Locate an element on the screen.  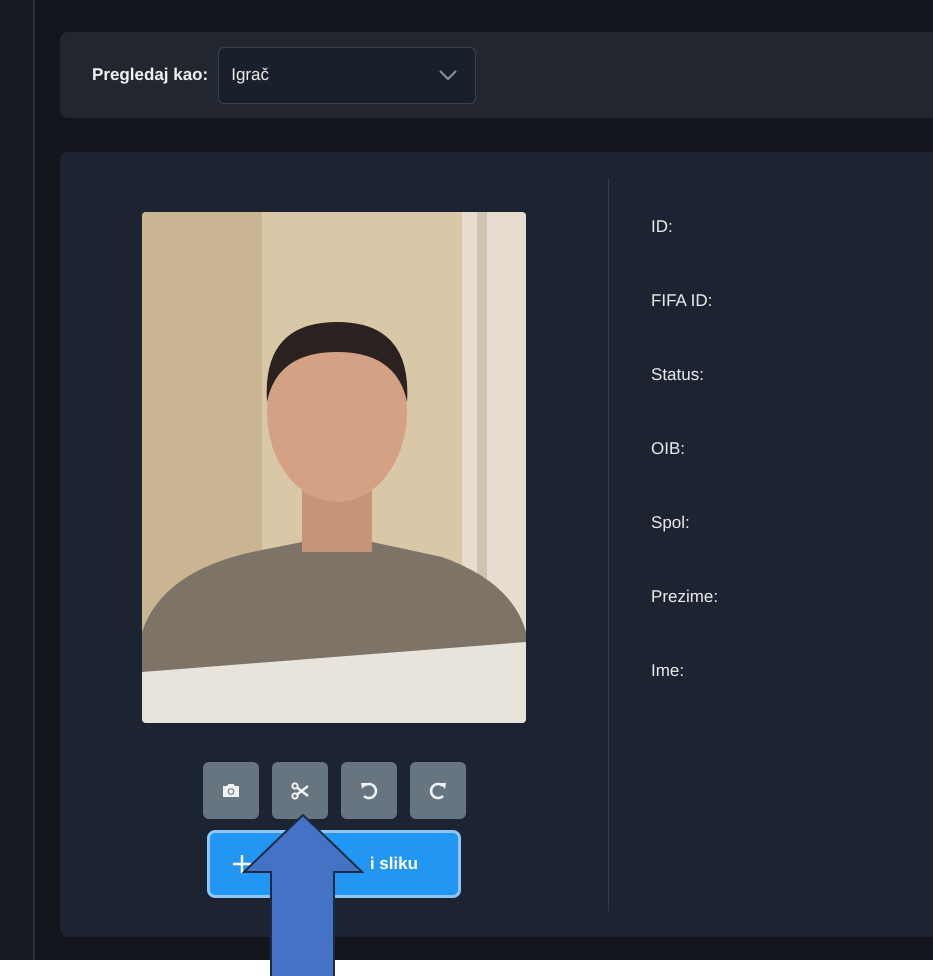
field-label: Prezime: is located at coordinates (684, 597).